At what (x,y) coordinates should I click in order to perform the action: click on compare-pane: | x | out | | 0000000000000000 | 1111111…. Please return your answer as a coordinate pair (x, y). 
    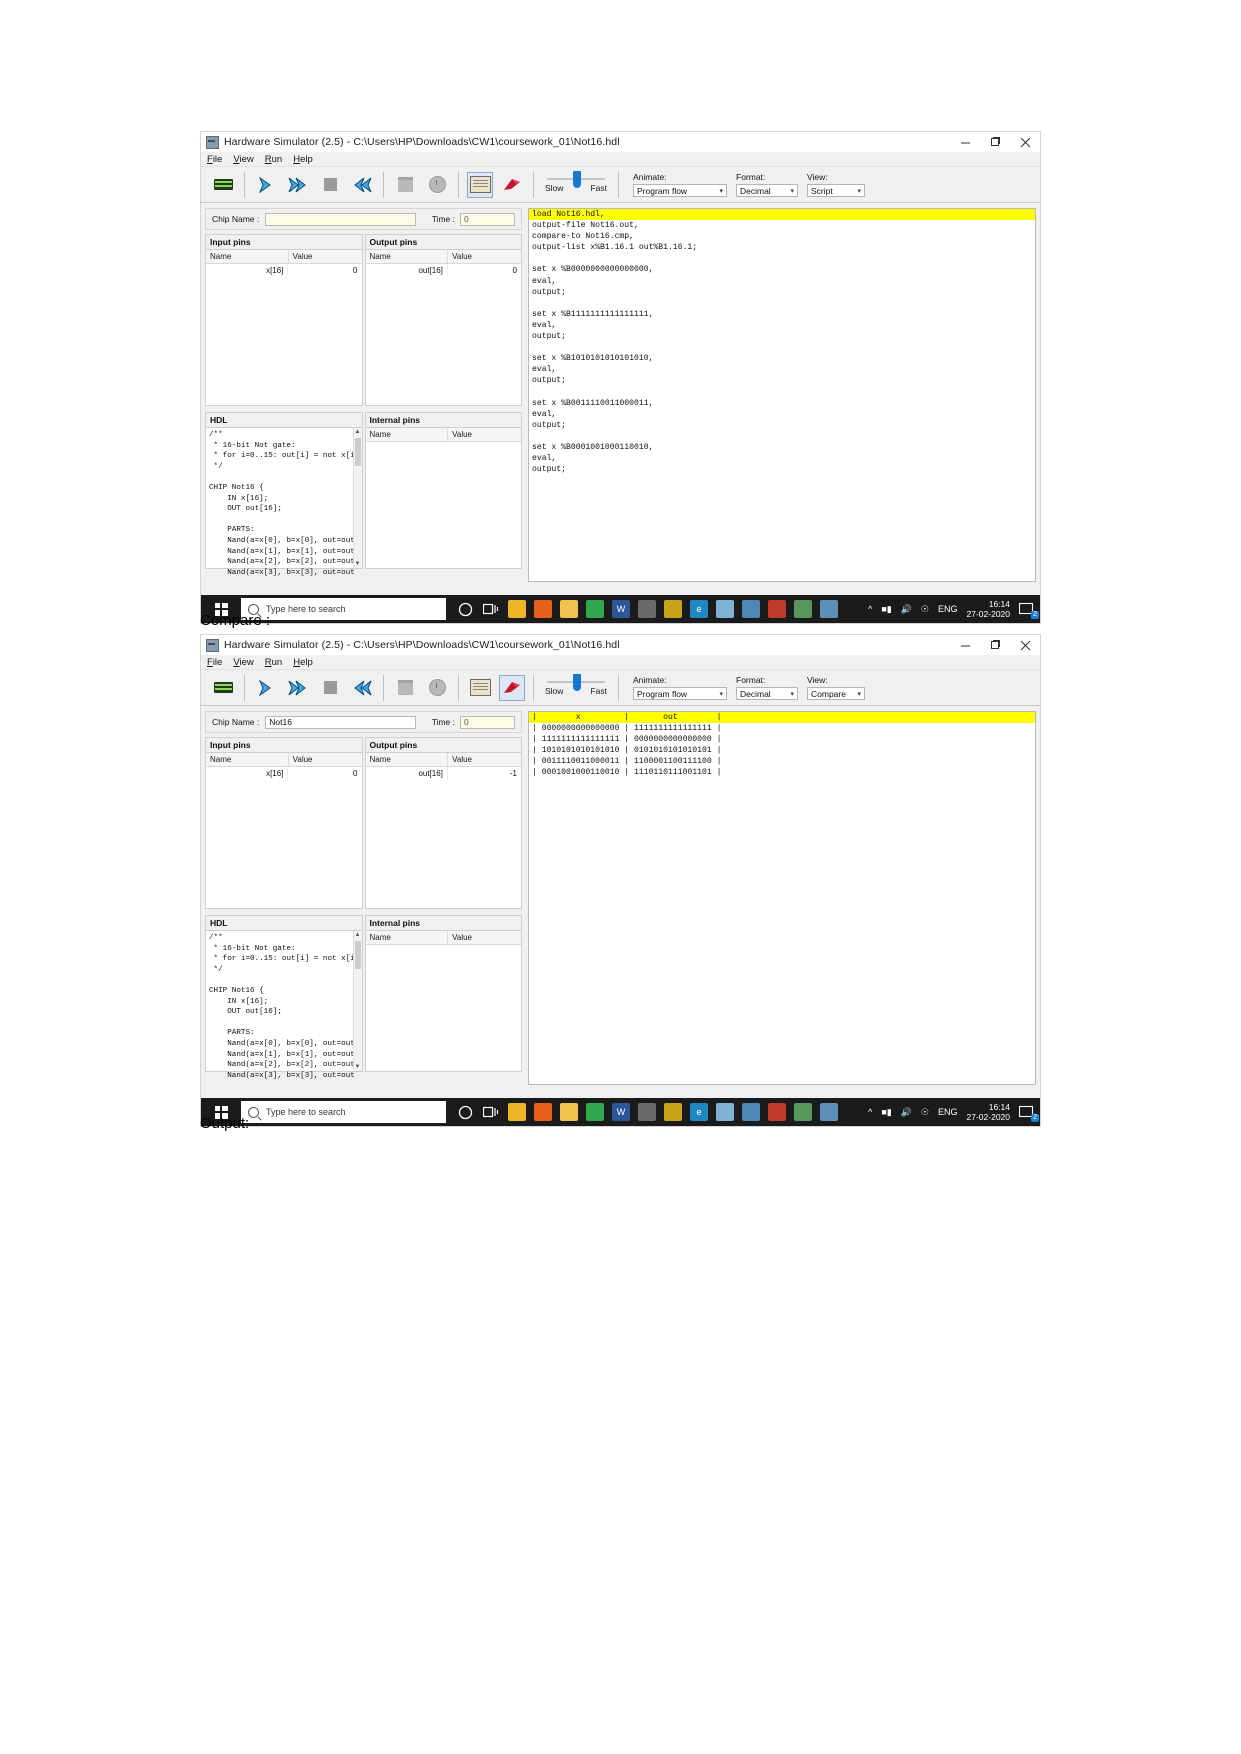
    Looking at the image, I should click on (782, 898).